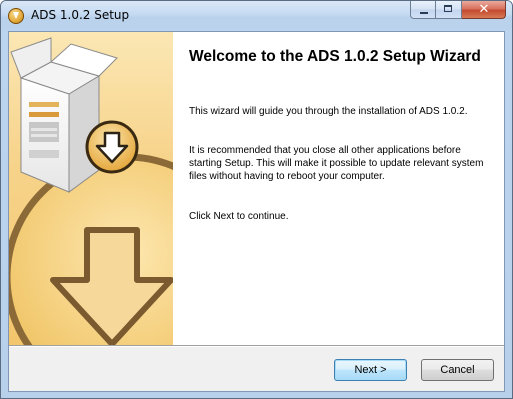 The image size is (513, 399). What do you see at coordinates (370, 370) in the screenshot?
I see `next-button: Next >` at bounding box center [370, 370].